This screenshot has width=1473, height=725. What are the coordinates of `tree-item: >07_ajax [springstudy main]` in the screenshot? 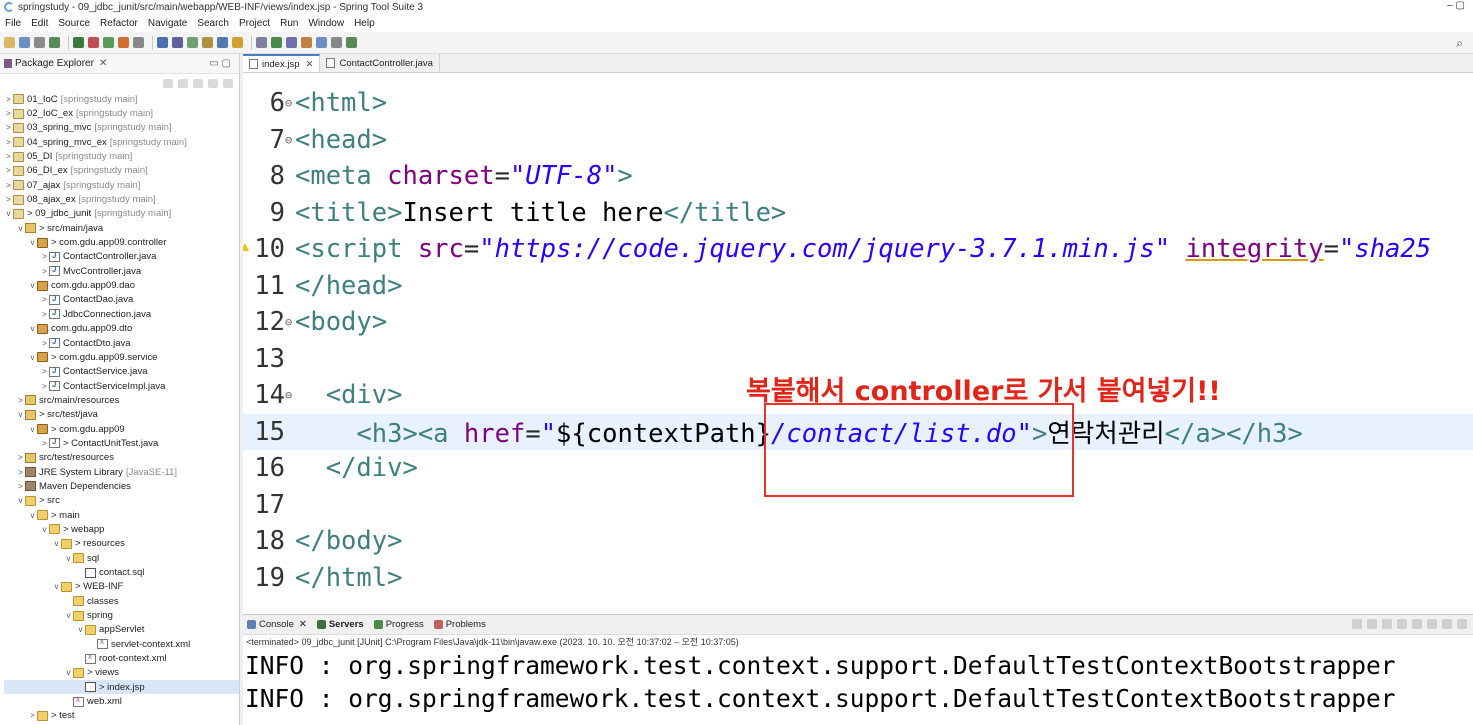 It's located at (121, 185).